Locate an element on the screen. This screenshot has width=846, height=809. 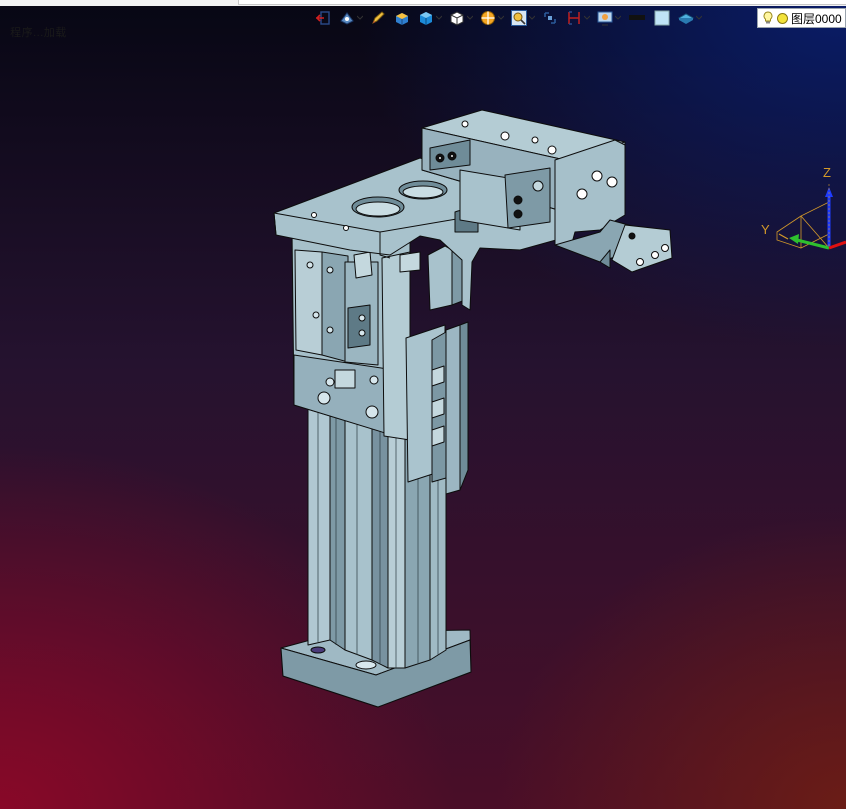
axis-triad: Z Y is located at coordinates (803, 207).